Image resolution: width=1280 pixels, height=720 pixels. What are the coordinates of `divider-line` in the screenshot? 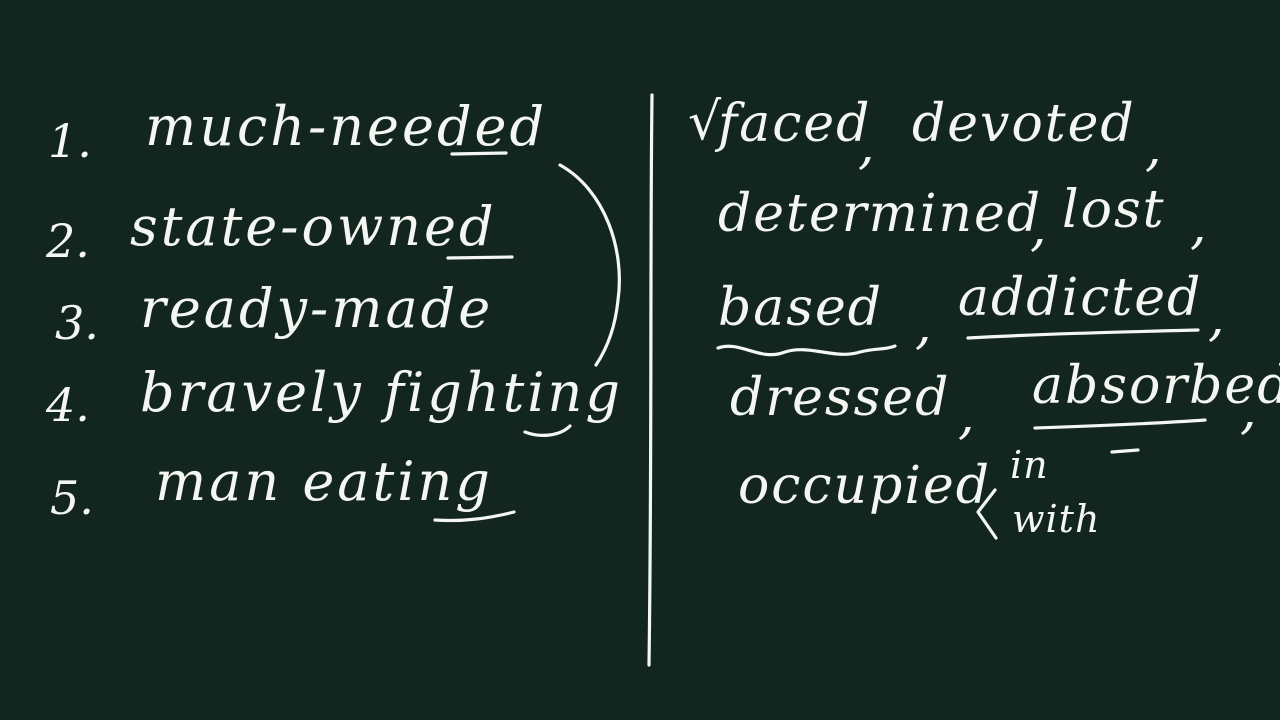 It's located at (650, 380).